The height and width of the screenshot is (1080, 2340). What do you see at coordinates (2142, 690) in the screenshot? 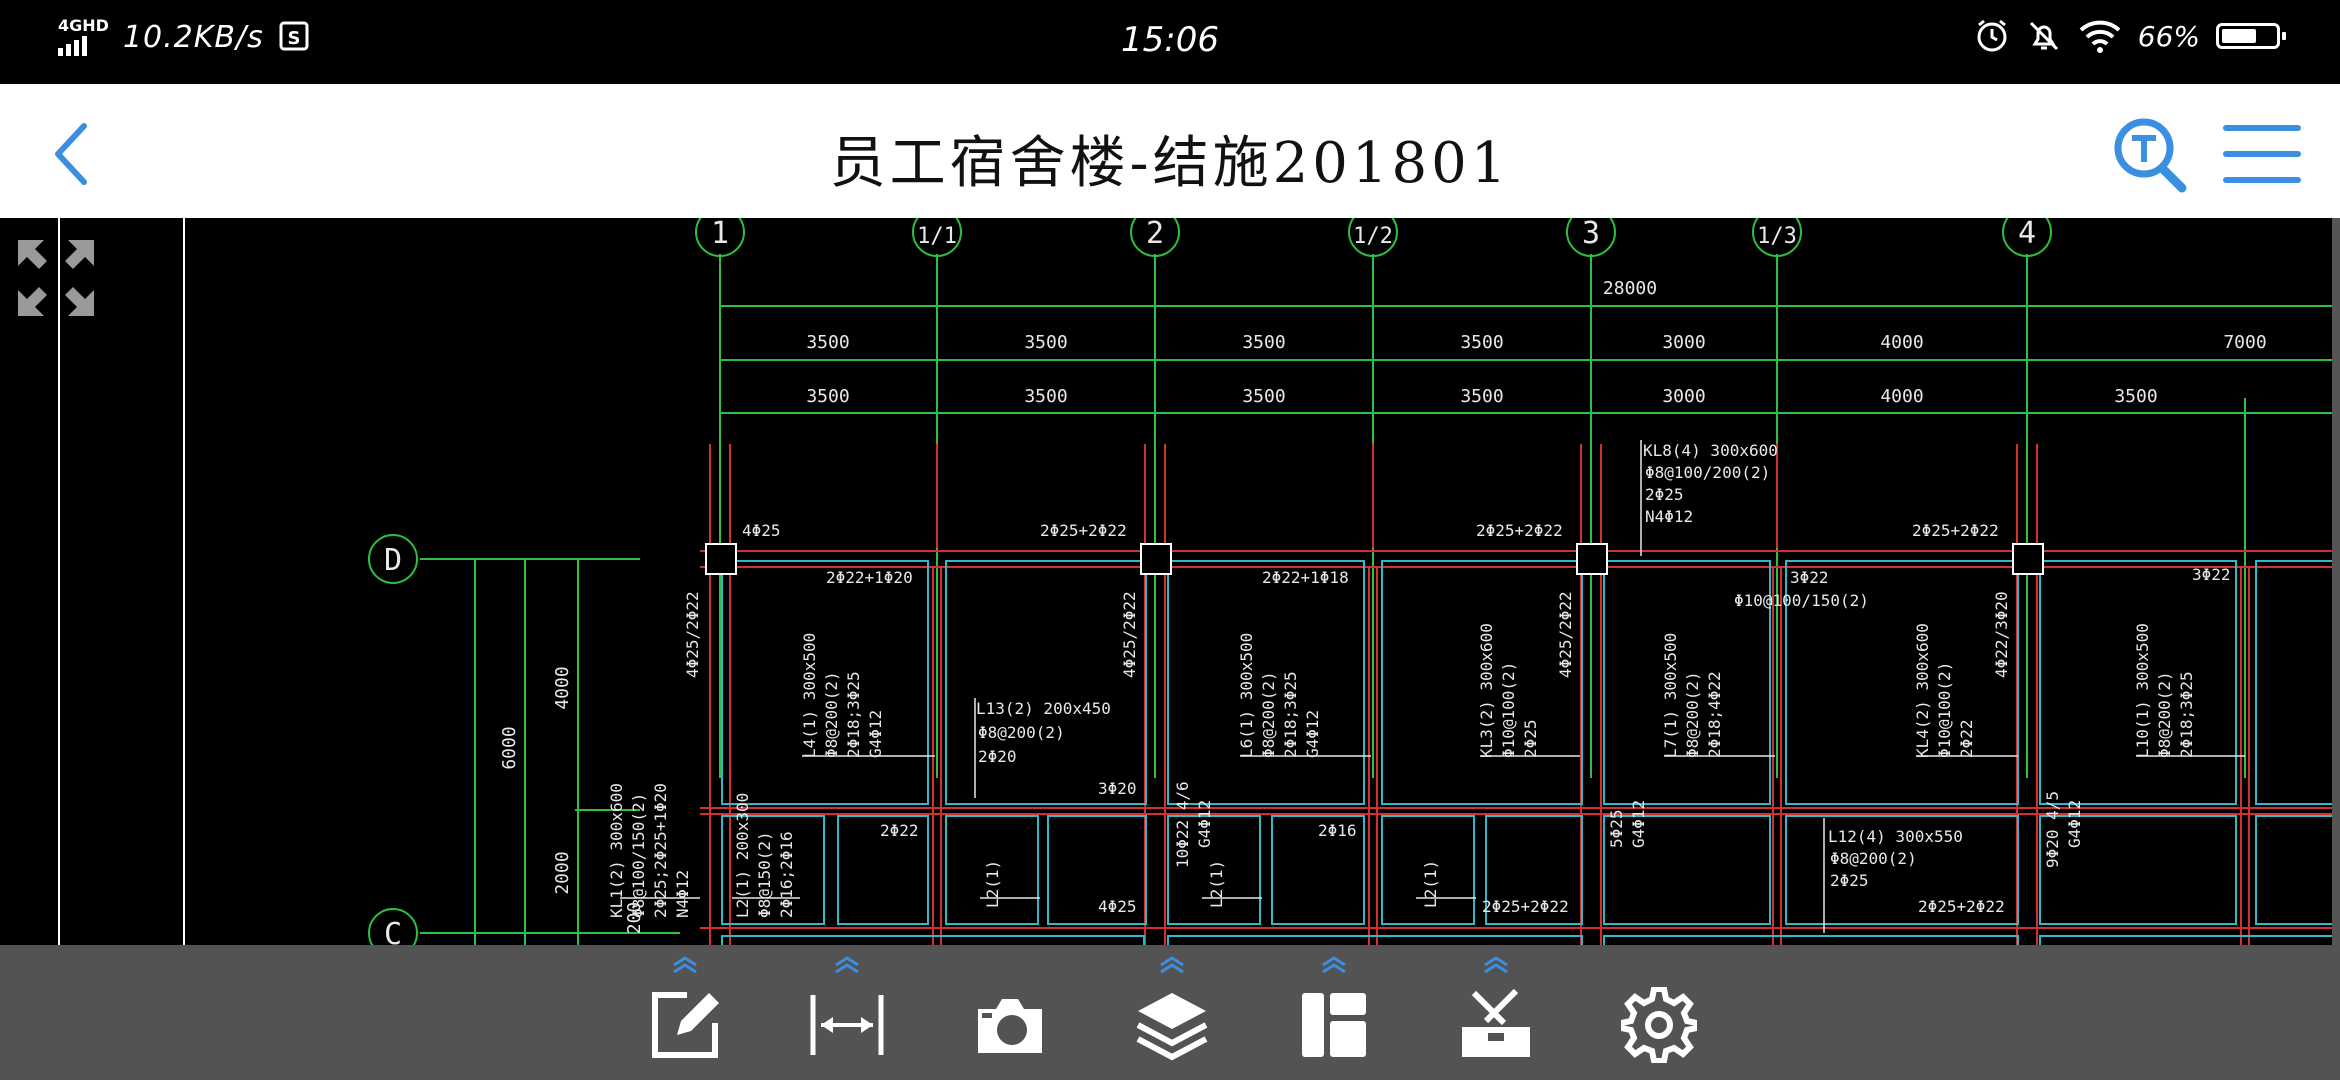
I see `beam-note: L10(1) 300x500` at bounding box center [2142, 690].